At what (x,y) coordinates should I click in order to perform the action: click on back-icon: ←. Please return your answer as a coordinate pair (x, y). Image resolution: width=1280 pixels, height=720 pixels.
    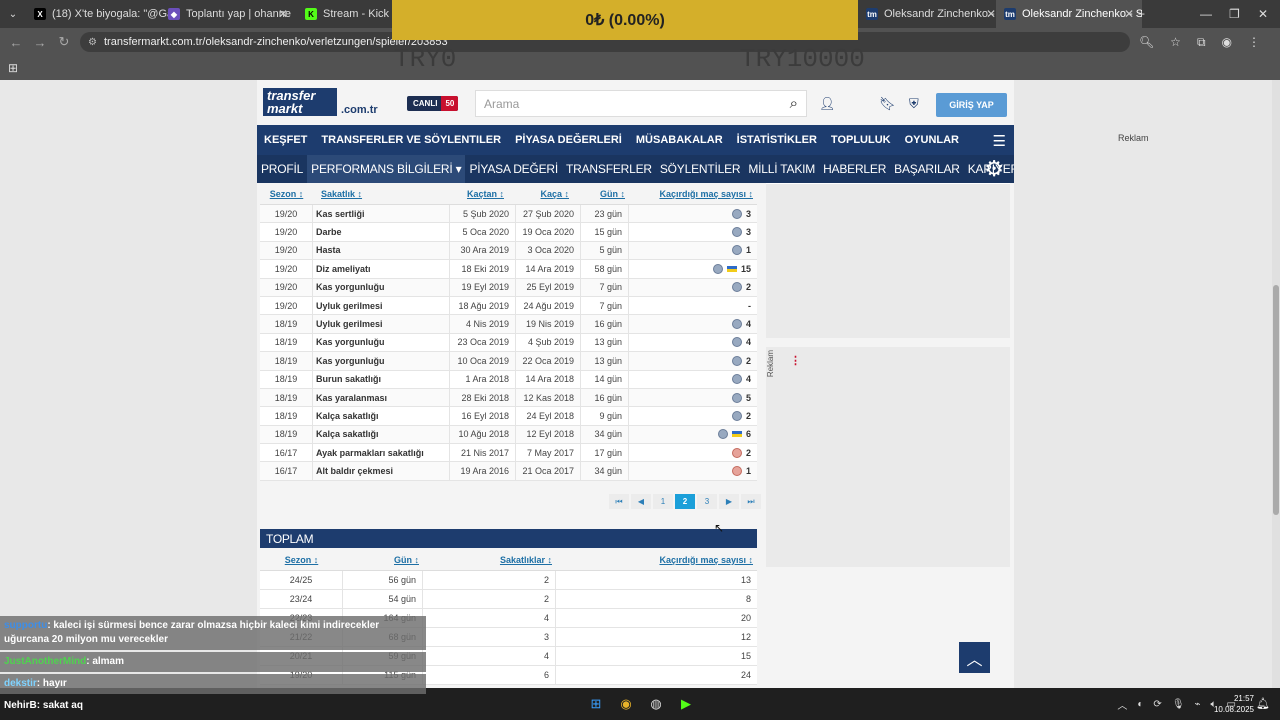
    Looking at the image, I should click on (16, 42).